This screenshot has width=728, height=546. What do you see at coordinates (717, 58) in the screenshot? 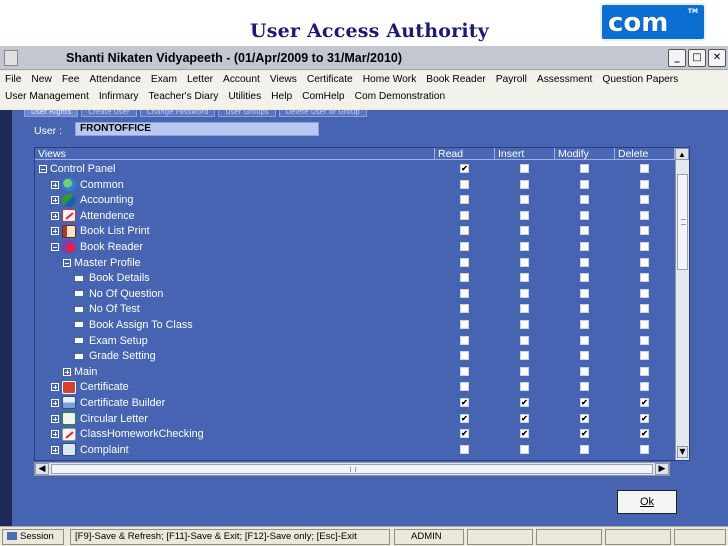
I see `close-button: ✕` at bounding box center [717, 58].